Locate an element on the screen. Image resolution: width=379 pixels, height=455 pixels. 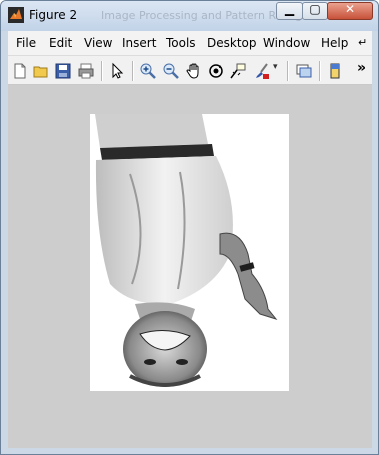
maximize-button: ▢ is located at coordinates (315, 11).